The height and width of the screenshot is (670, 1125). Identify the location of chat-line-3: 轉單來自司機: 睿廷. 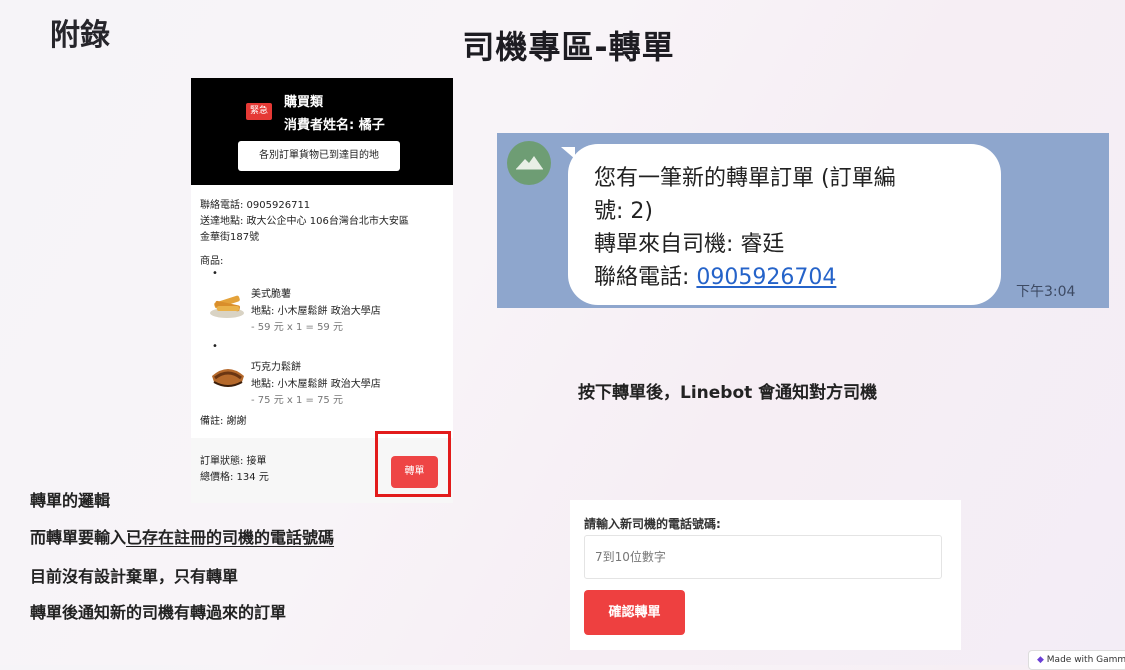
(689, 244).